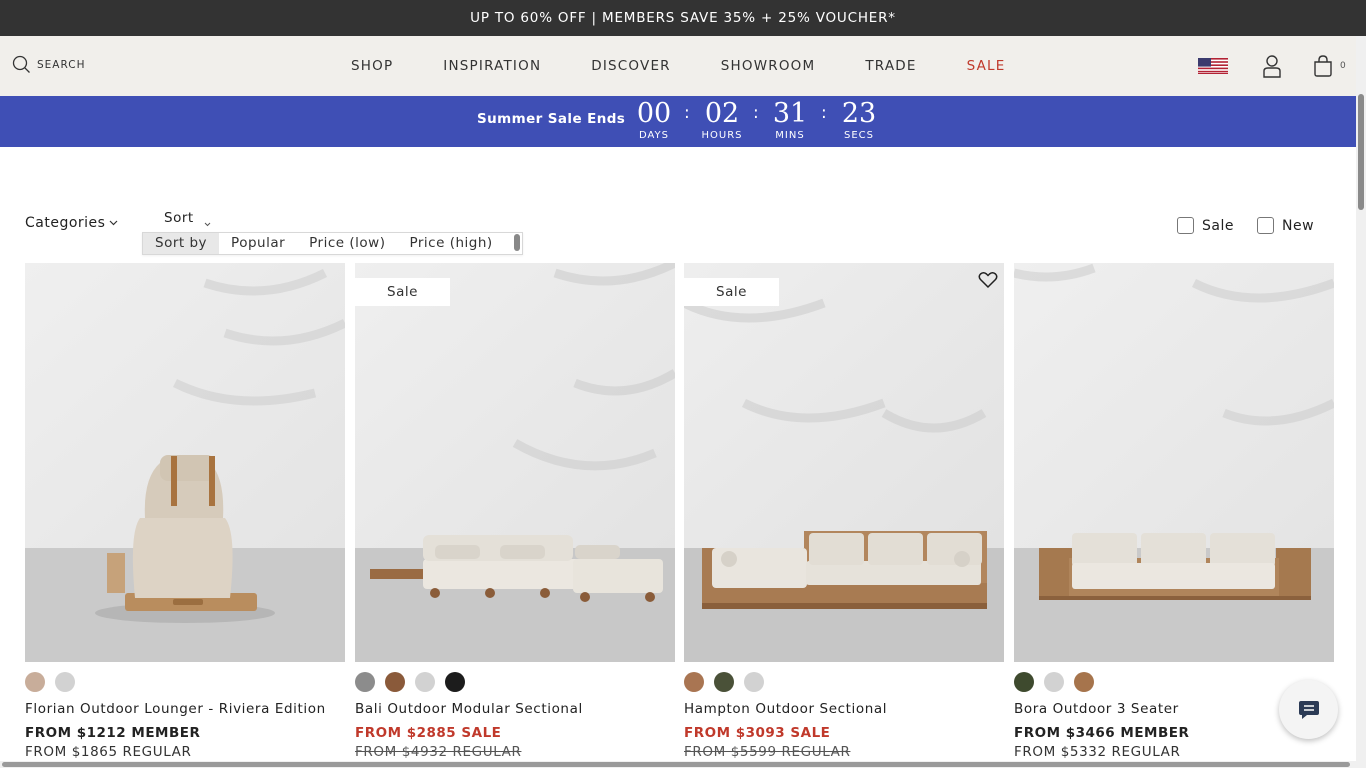 The image size is (1366, 768). Describe the element at coordinates (469, 709) in the screenshot. I see `product-name: Bali Outdoor Modular Sectional` at that location.